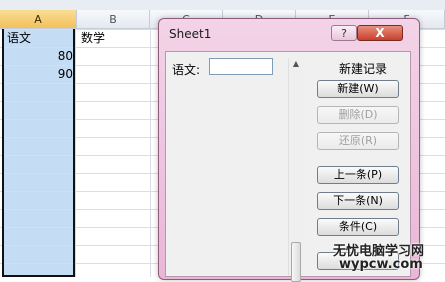 Image resolution: width=445 pixels, height=282 pixels. What do you see at coordinates (381, 264) in the screenshot?
I see `watermark-url: wypcw.com` at bounding box center [381, 264].